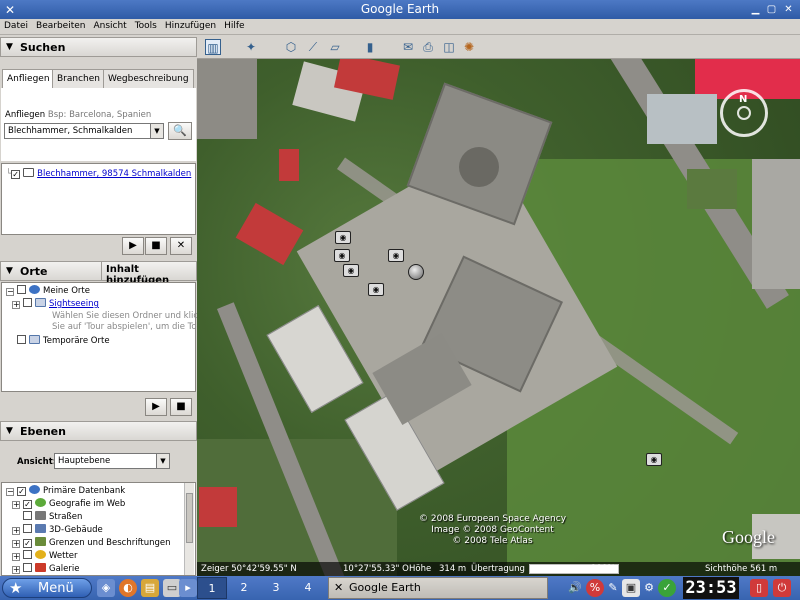  I want to click on border-icon, so click(40, 541).